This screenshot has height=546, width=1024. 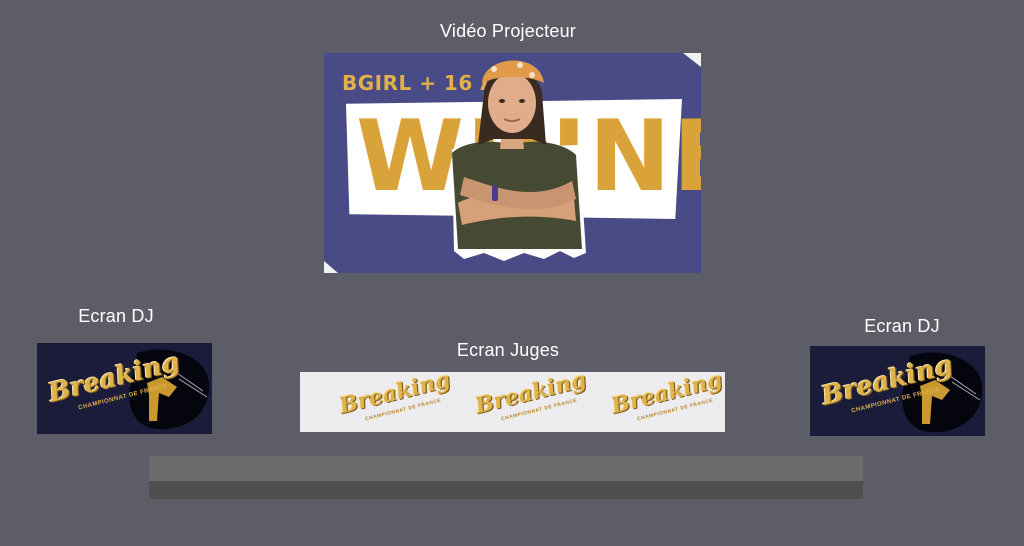 I want to click on projector-screen: WINNER BGIRL + 16 ANS, so click(x=512, y=163).